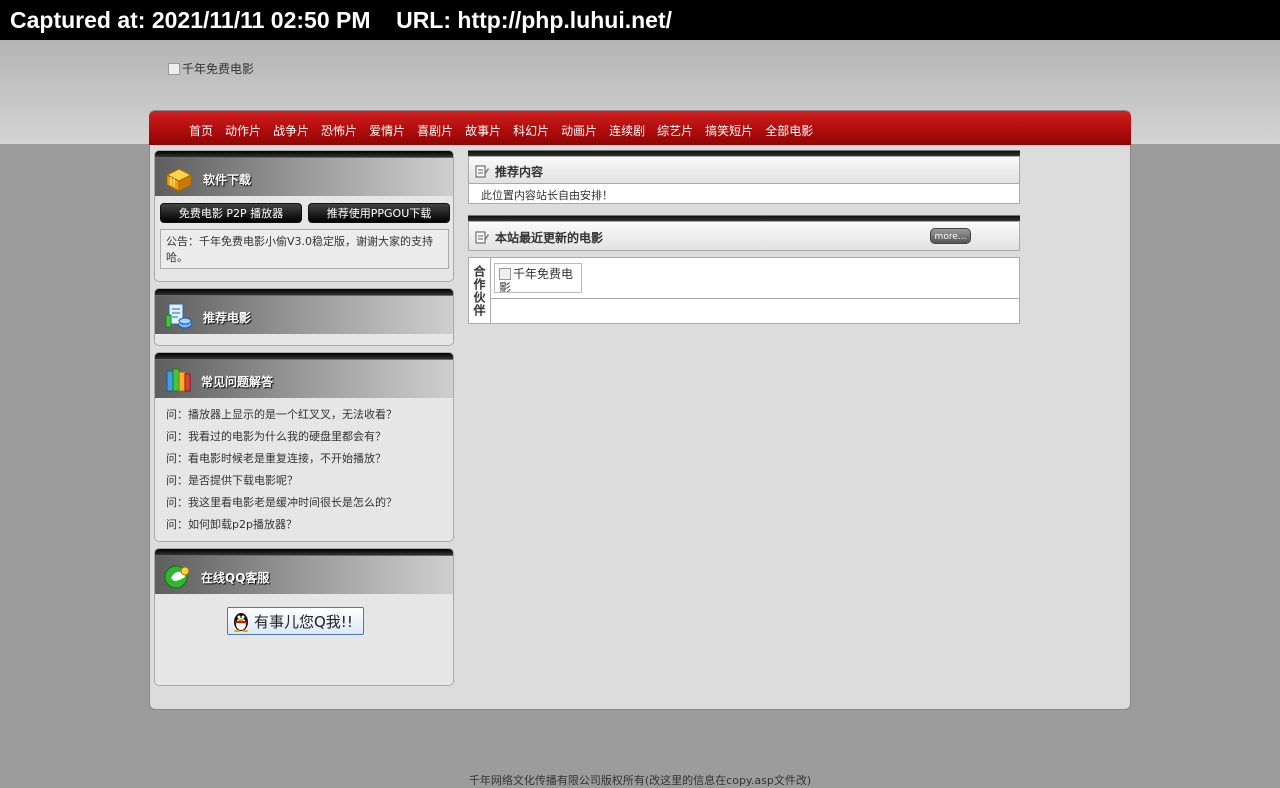  What do you see at coordinates (281, 502) in the screenshot?
I see `faq-item: 问：我这里看电影老是缓冲时间很长是怎么的？` at bounding box center [281, 502].